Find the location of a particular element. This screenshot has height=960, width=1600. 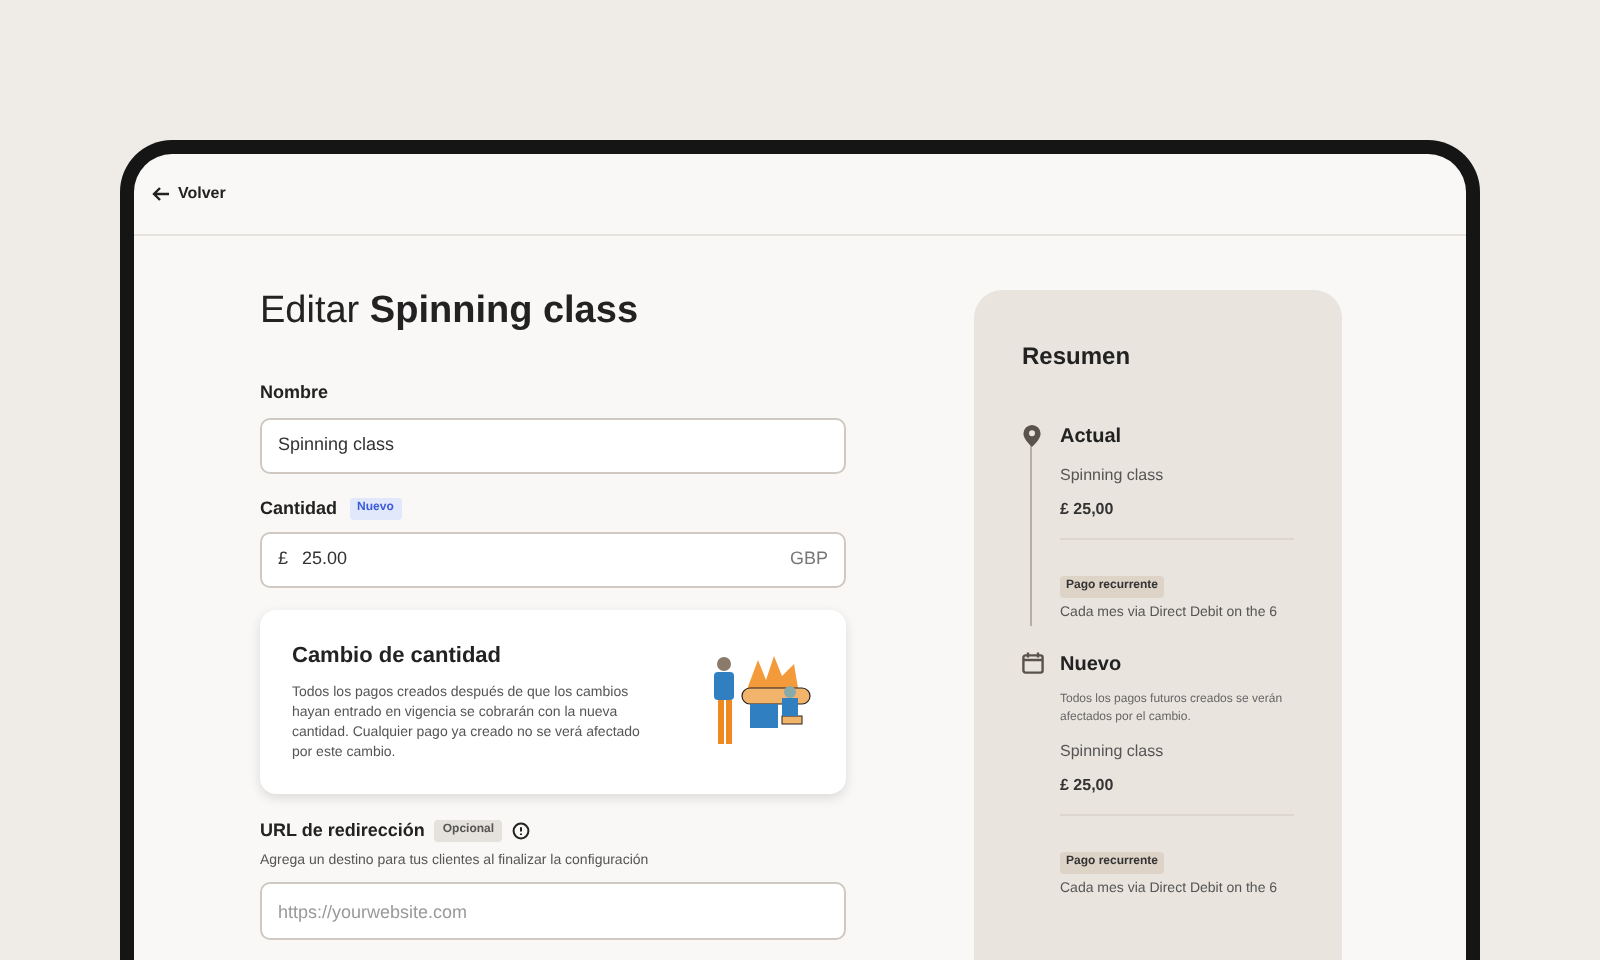

input-value: Spinning class is located at coordinates (336, 444).